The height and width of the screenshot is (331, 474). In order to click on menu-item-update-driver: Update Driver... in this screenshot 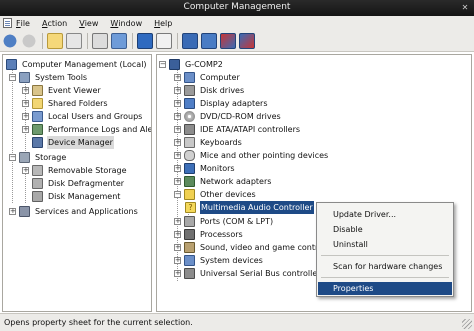, I will do `click(385, 214)`.